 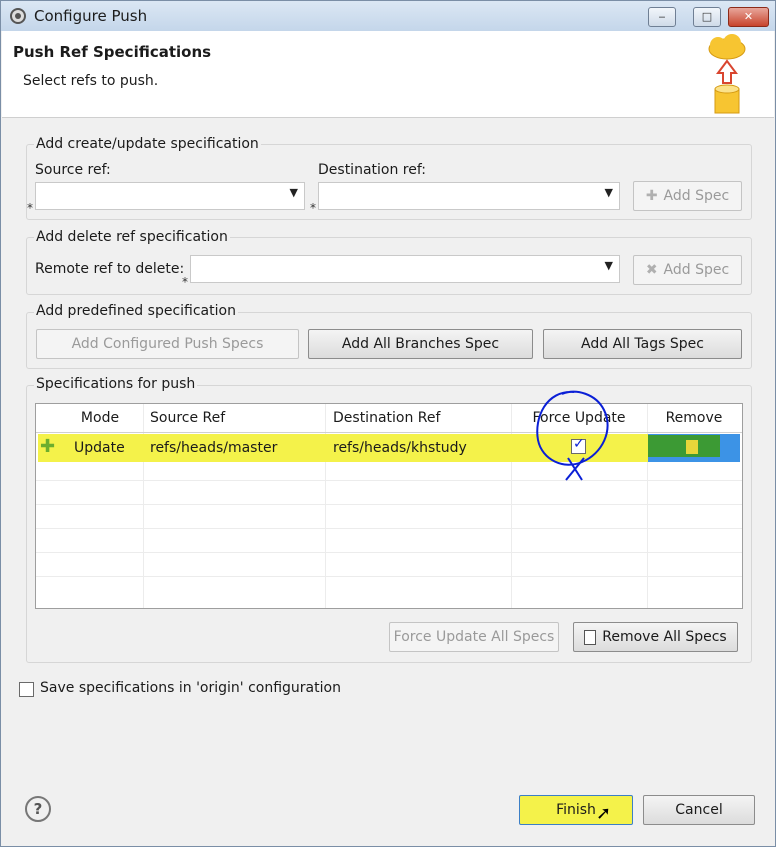 What do you see at coordinates (590, 637) in the screenshot?
I see `remove-all-icon` at bounding box center [590, 637].